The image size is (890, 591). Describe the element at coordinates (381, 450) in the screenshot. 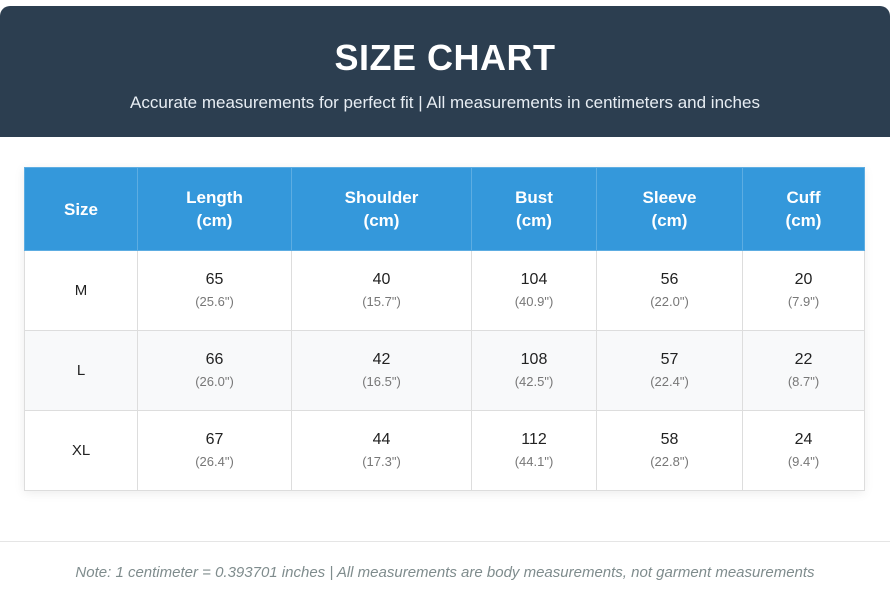

I see `shoulder-cell: 44 (17.3")` at that location.